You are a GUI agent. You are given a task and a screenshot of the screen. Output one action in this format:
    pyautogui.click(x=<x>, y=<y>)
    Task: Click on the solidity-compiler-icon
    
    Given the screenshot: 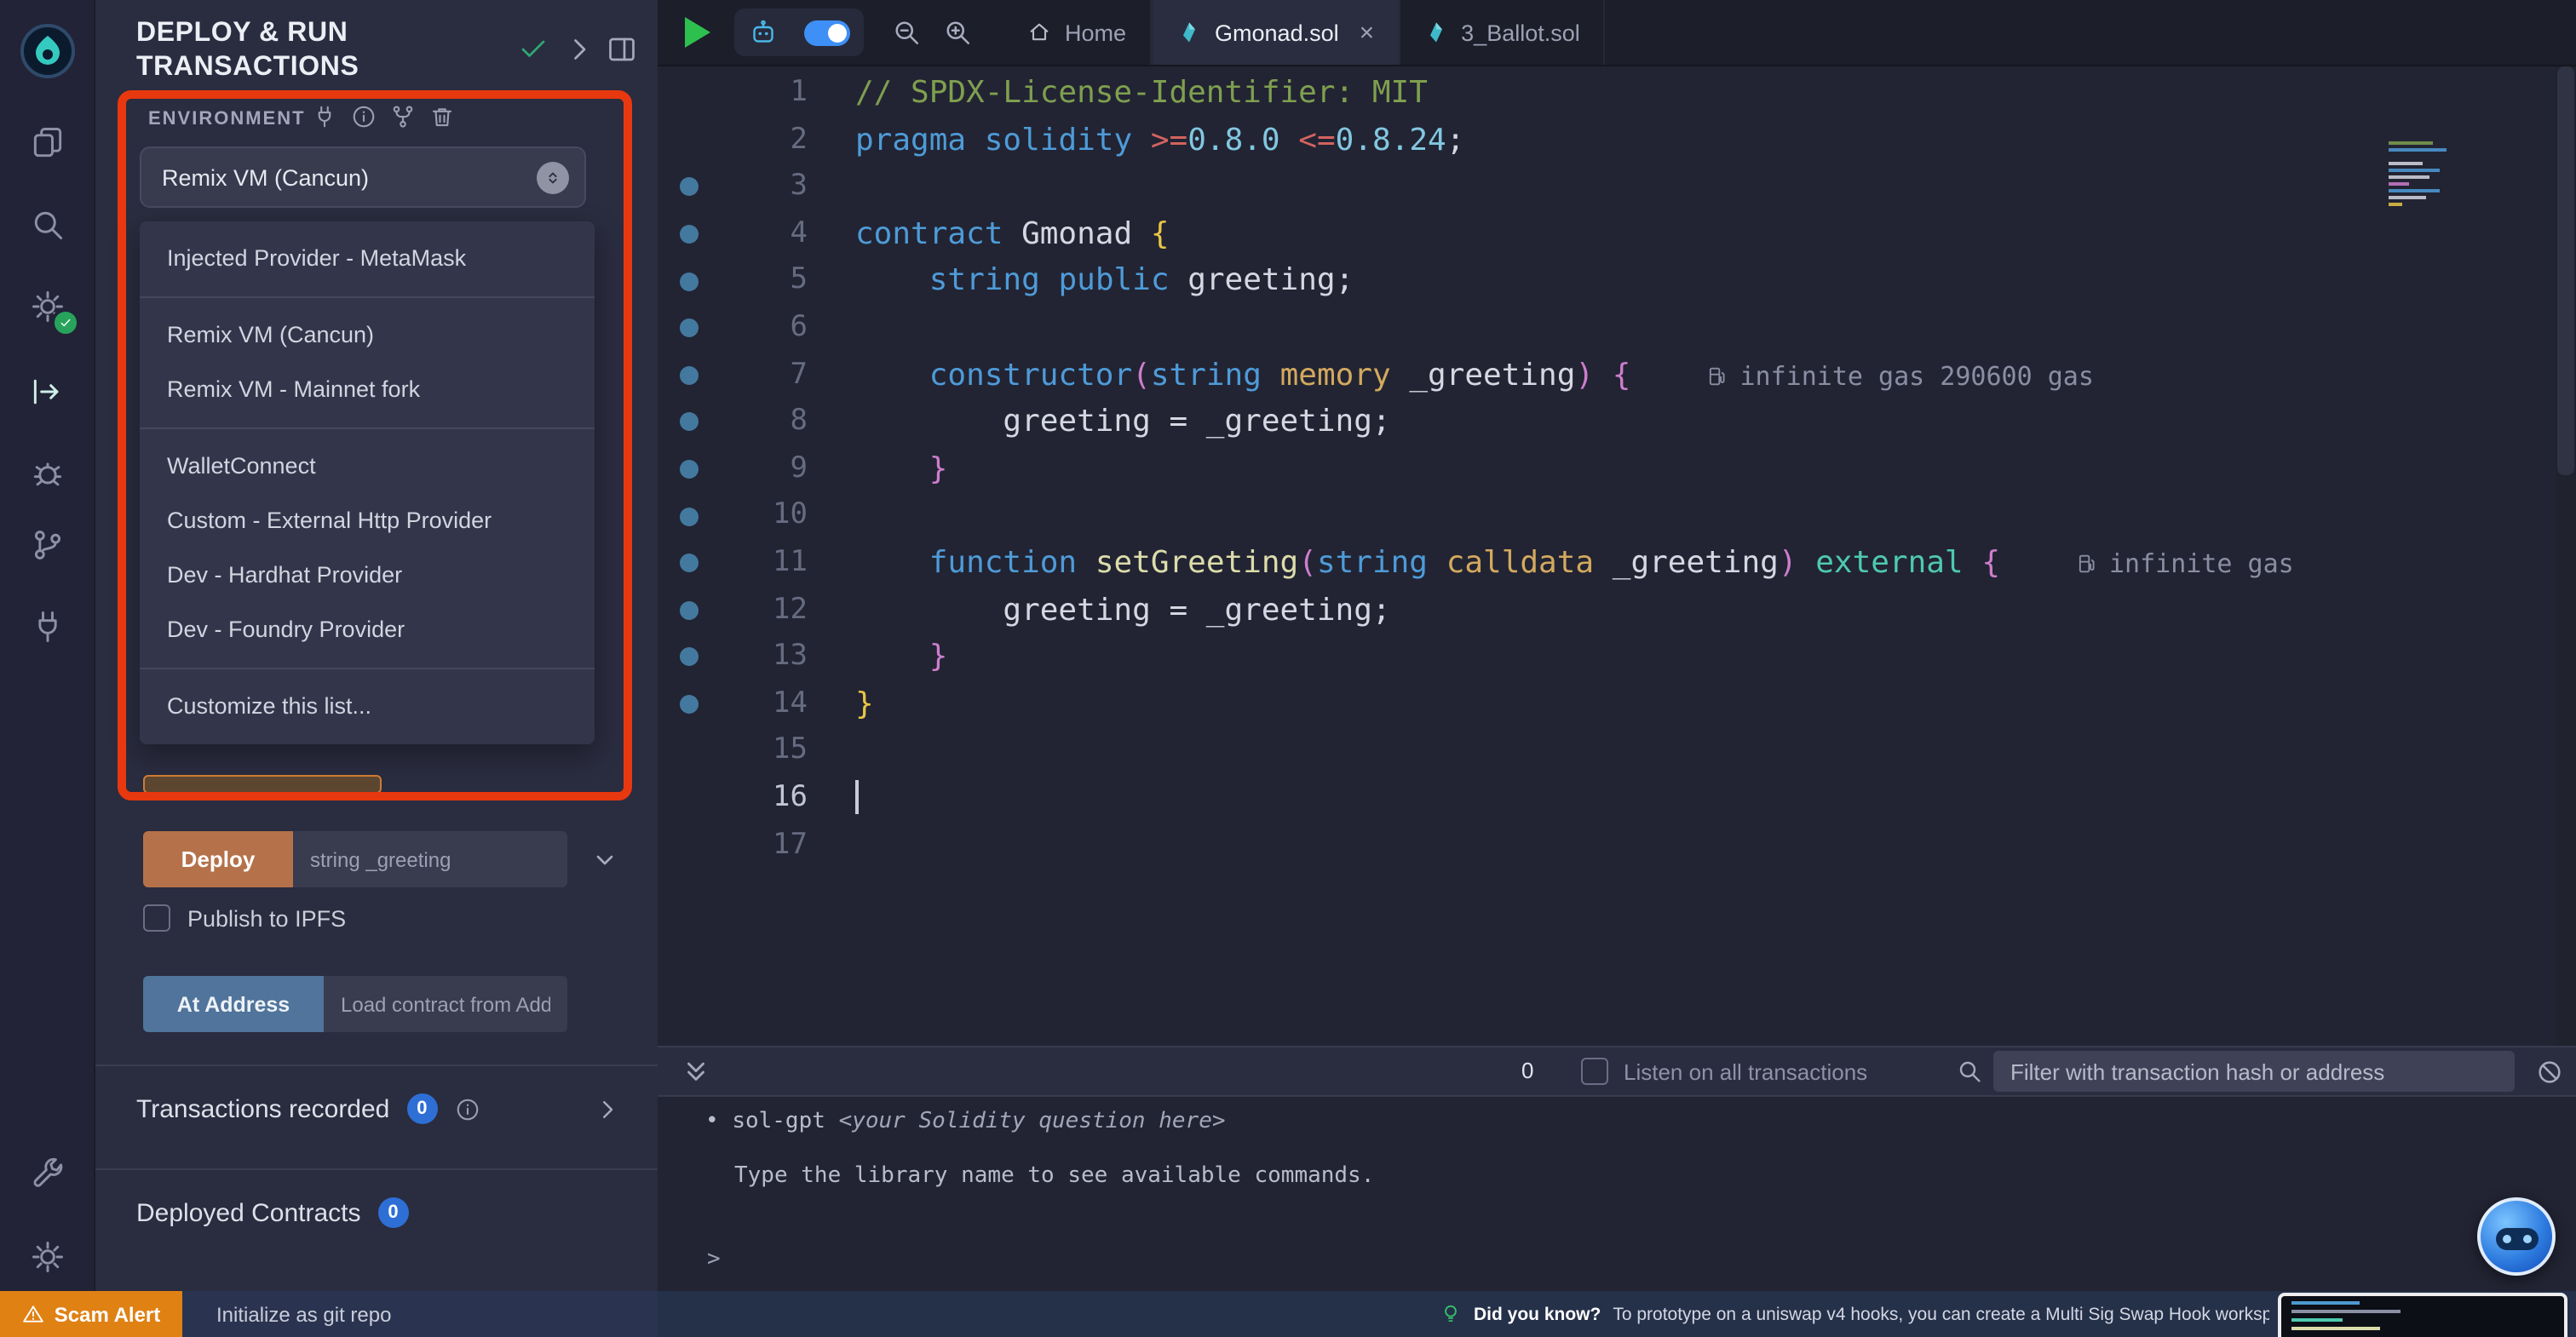 What is the action you would take?
    pyautogui.click(x=47, y=307)
    